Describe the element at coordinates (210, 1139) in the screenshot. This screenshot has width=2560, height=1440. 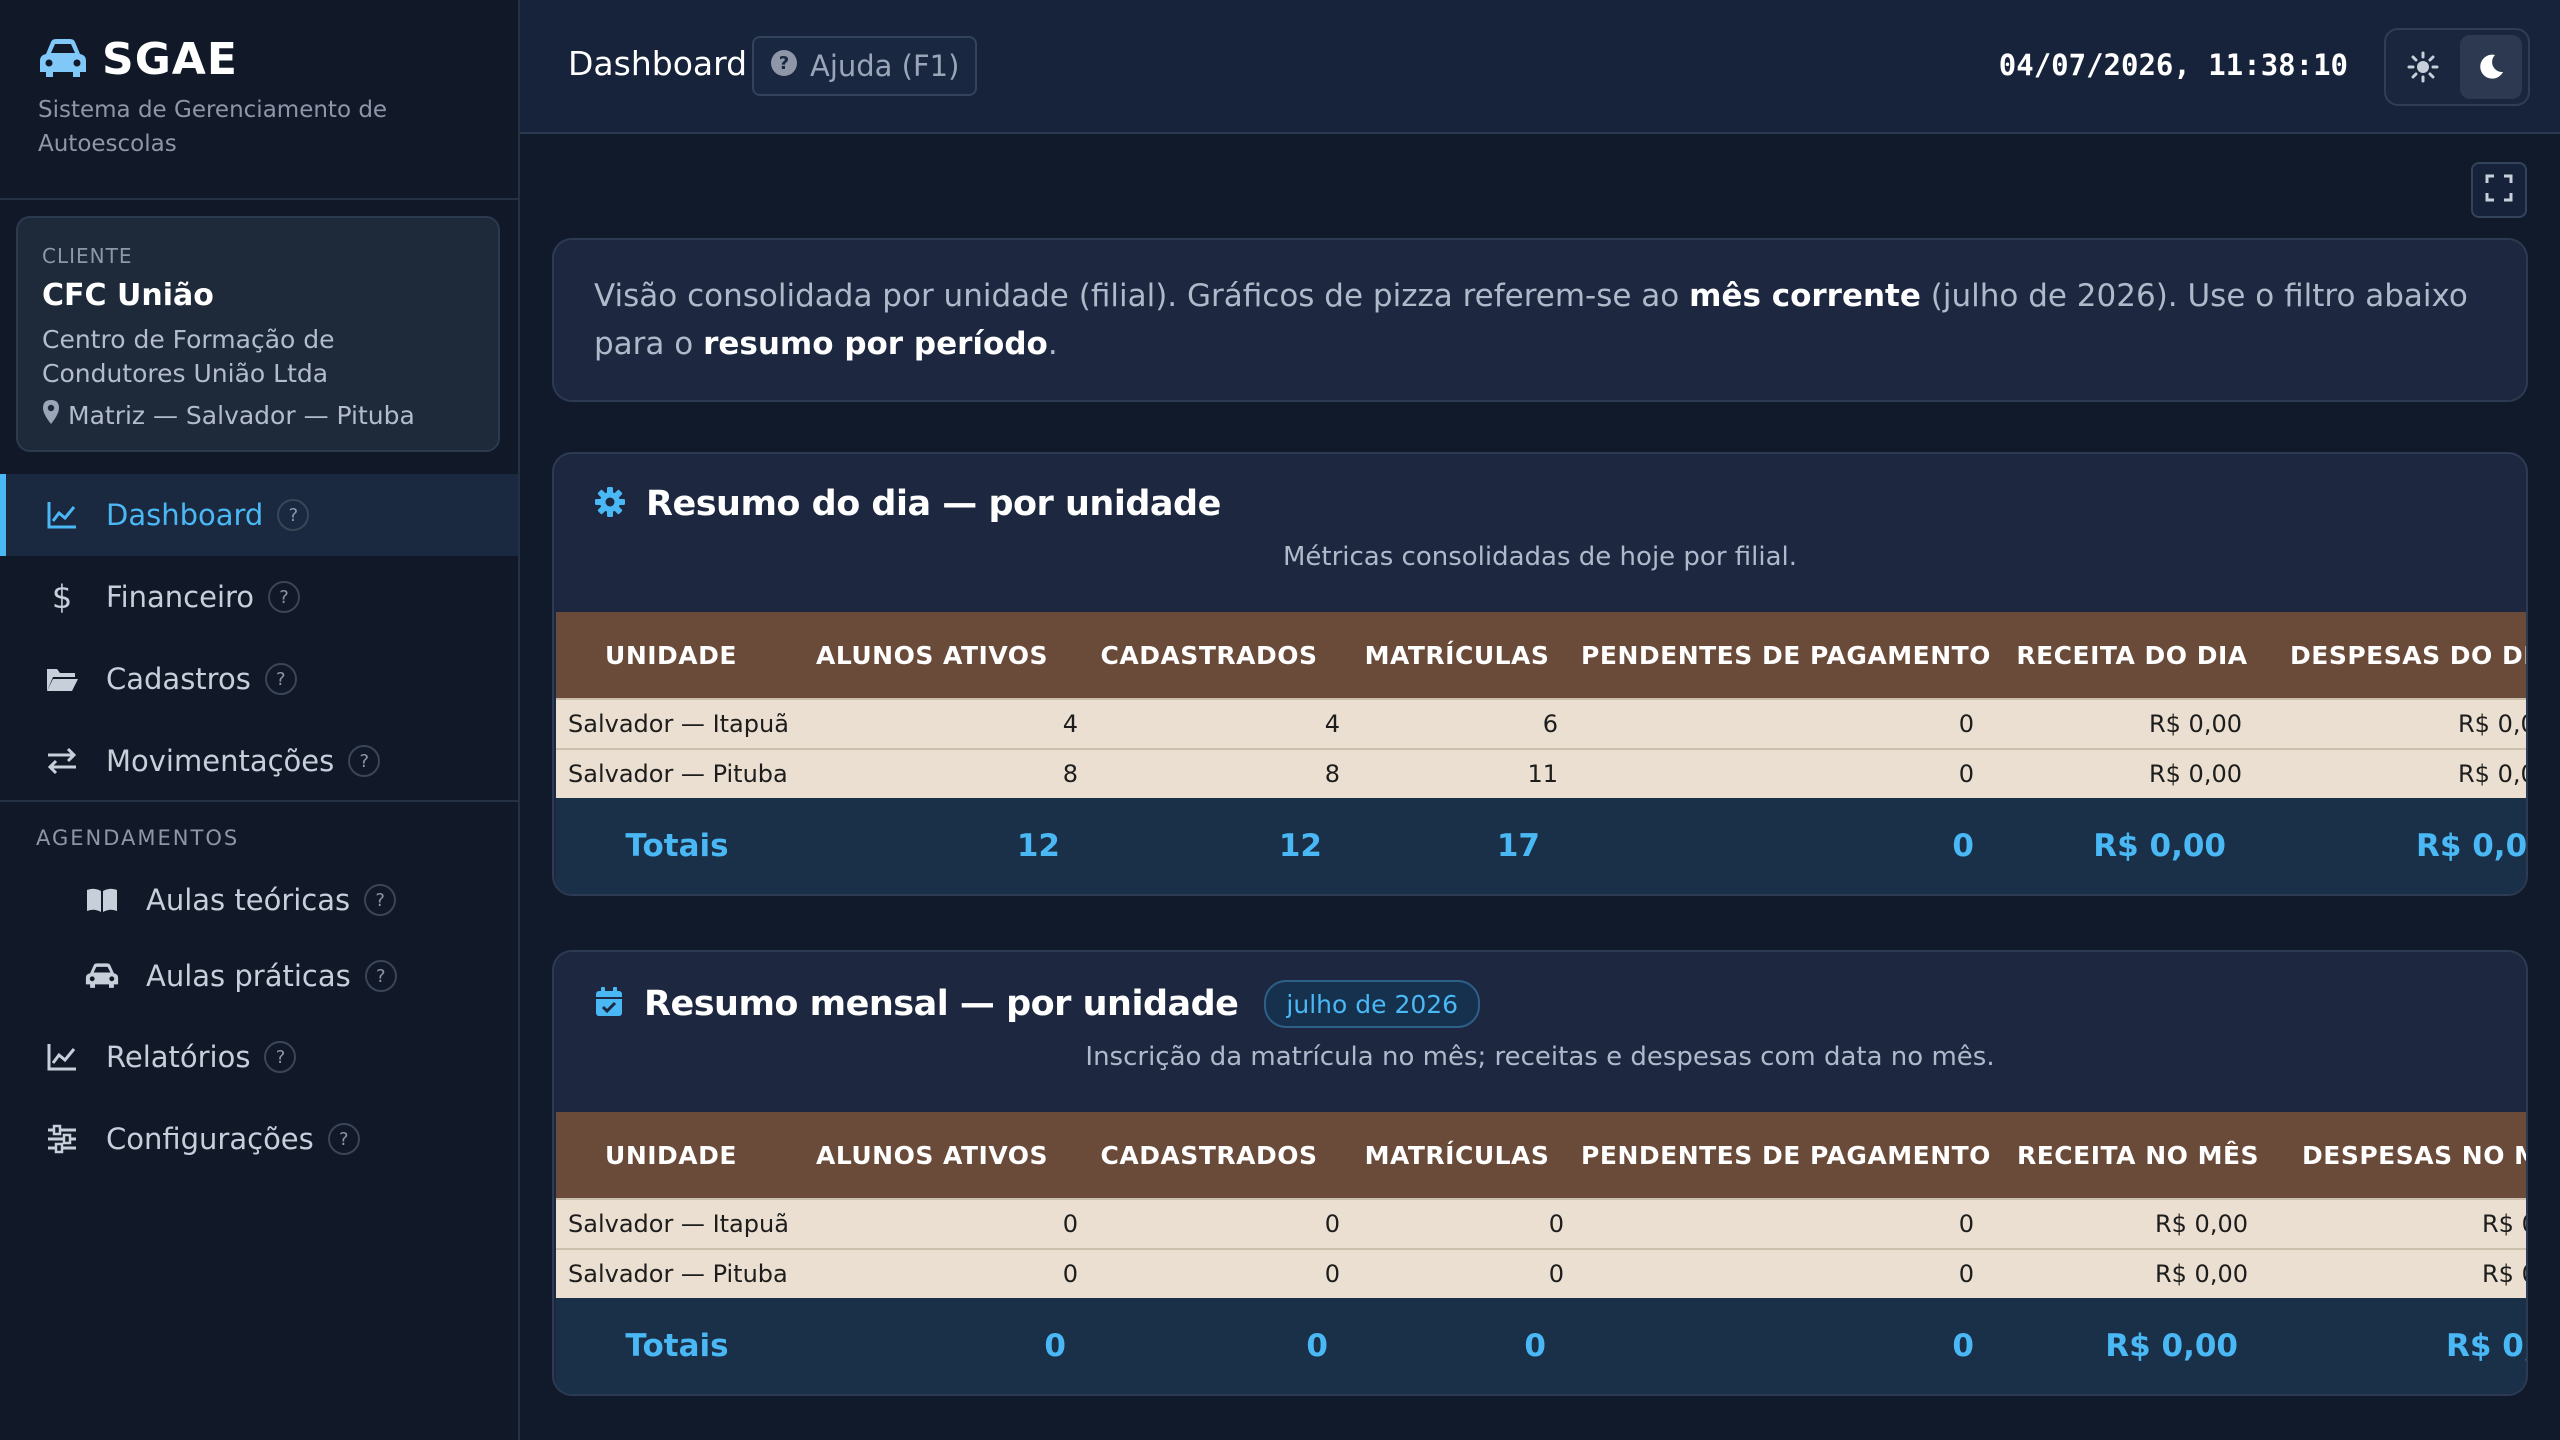
I see `sidebar-item-label: Configurações` at that location.